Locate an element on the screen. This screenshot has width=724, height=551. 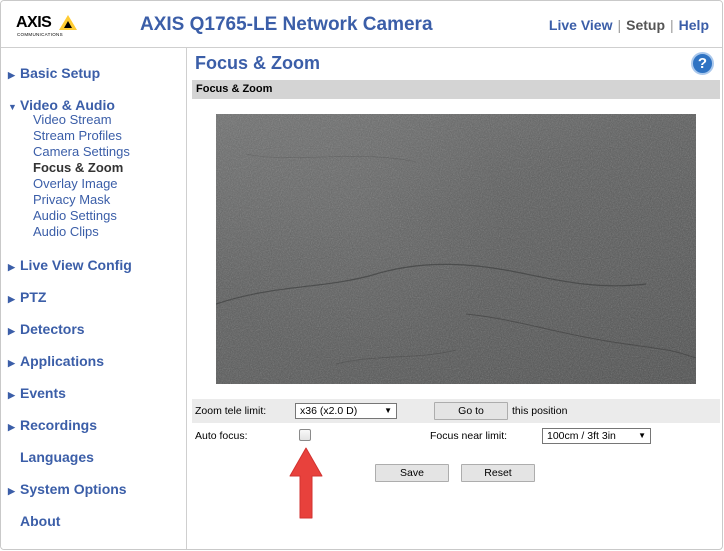
sidebar-item-label: Recordings is located at coordinates (59, 425).